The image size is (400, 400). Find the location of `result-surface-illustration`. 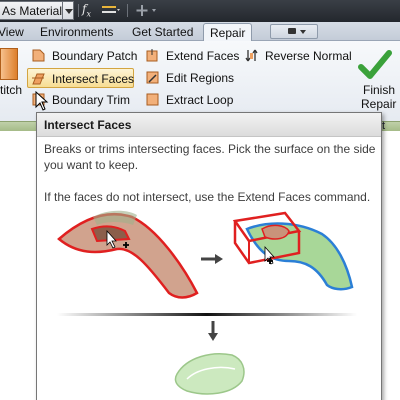

result-surface-illustration is located at coordinates (209, 374).